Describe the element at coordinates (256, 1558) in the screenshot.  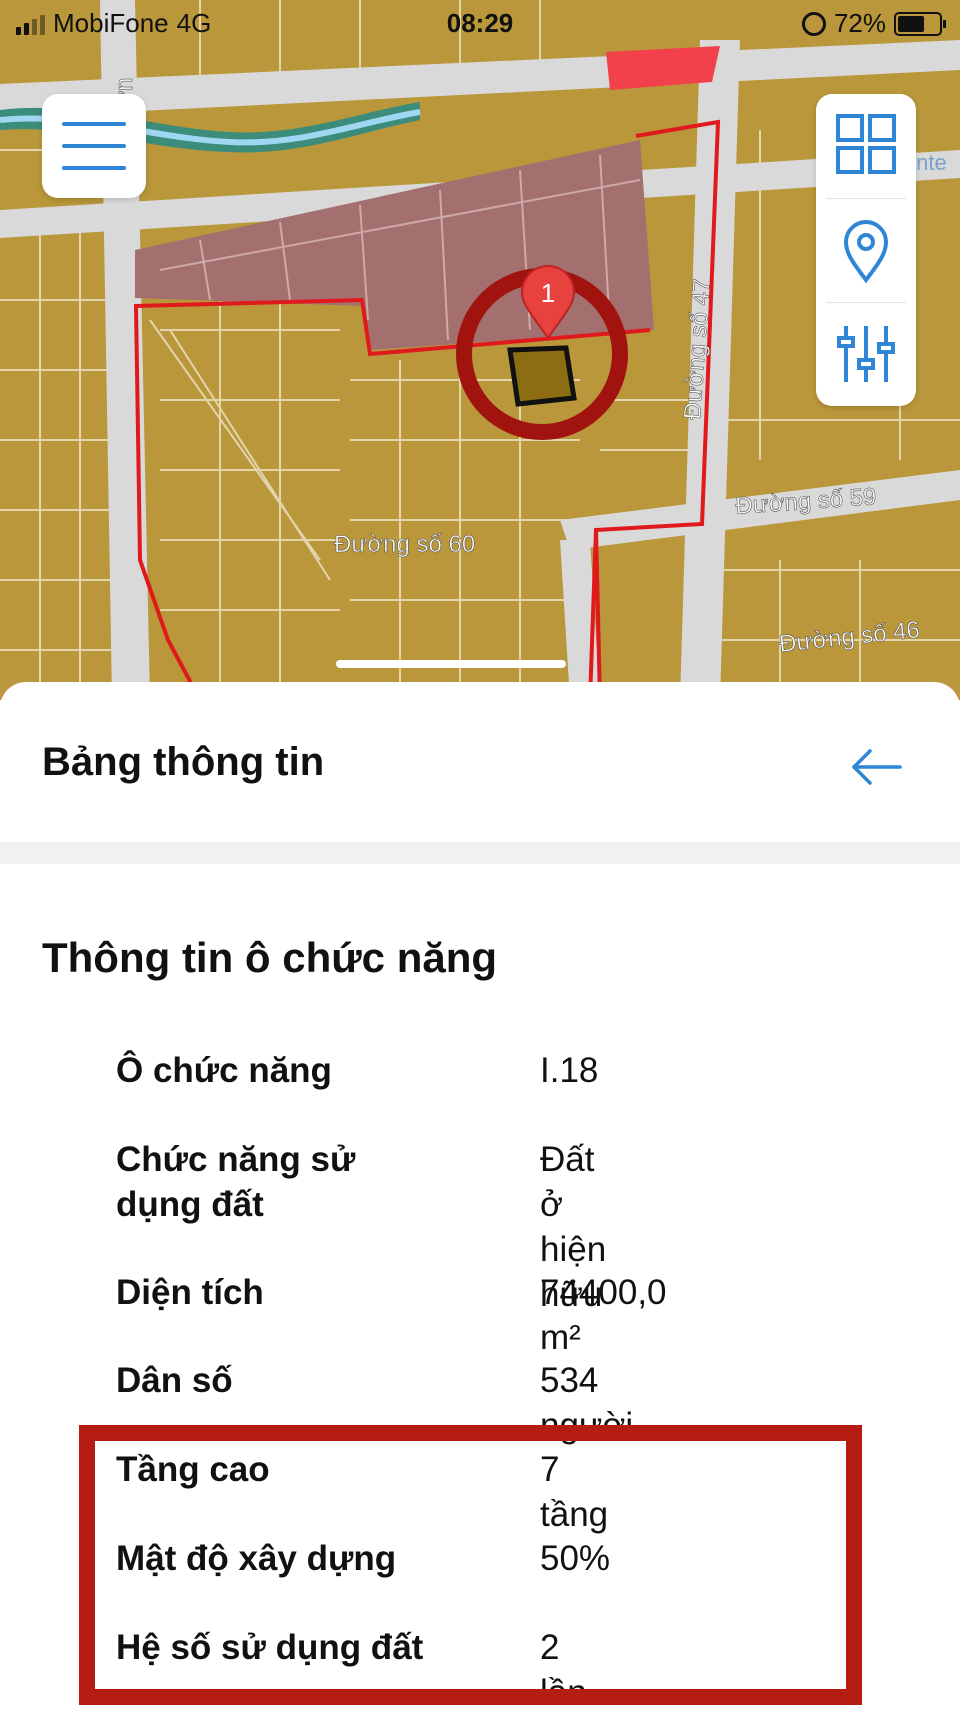
I see `row-label: Mật độ xây dựng` at that location.